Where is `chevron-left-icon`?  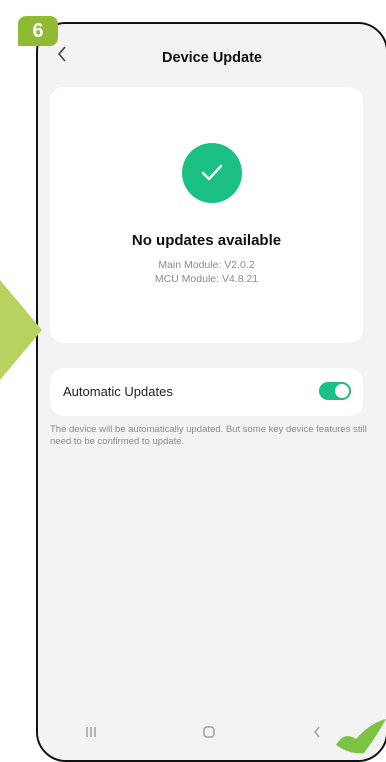 chevron-left-icon is located at coordinates (317, 732).